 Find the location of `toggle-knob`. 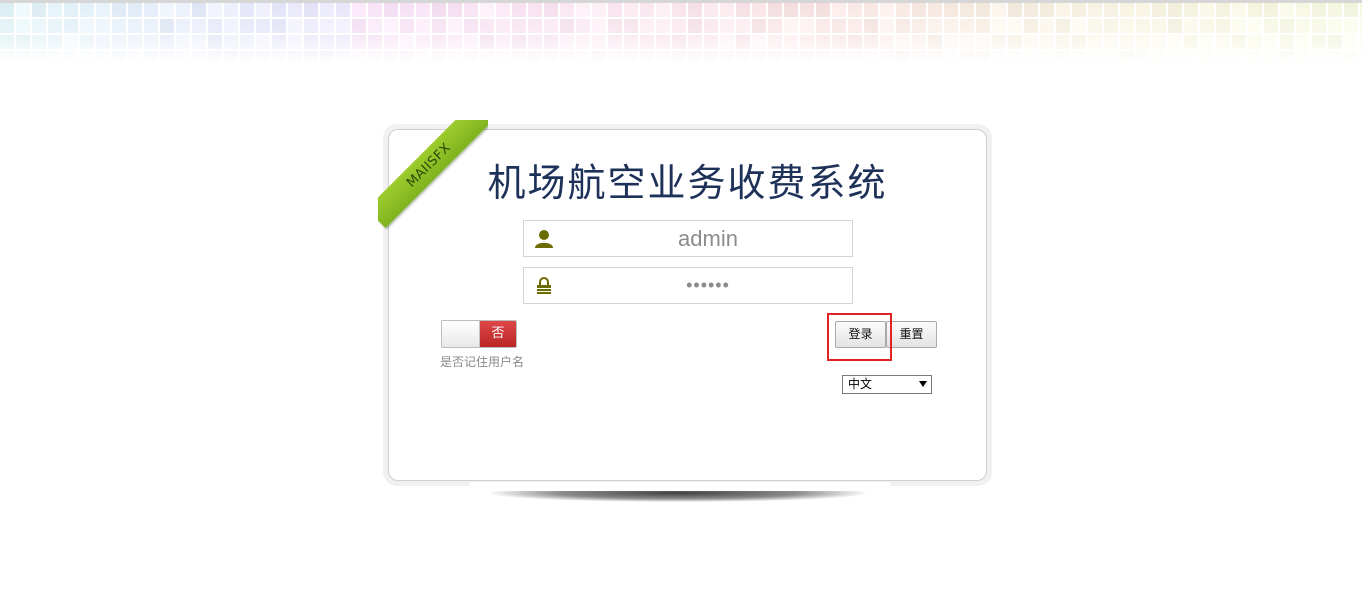

toggle-knob is located at coordinates (461, 334).